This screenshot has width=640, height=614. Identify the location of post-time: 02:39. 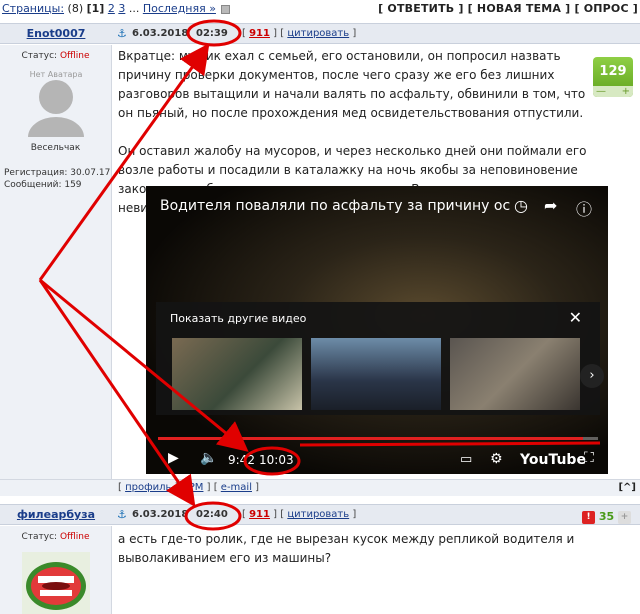
(212, 33).